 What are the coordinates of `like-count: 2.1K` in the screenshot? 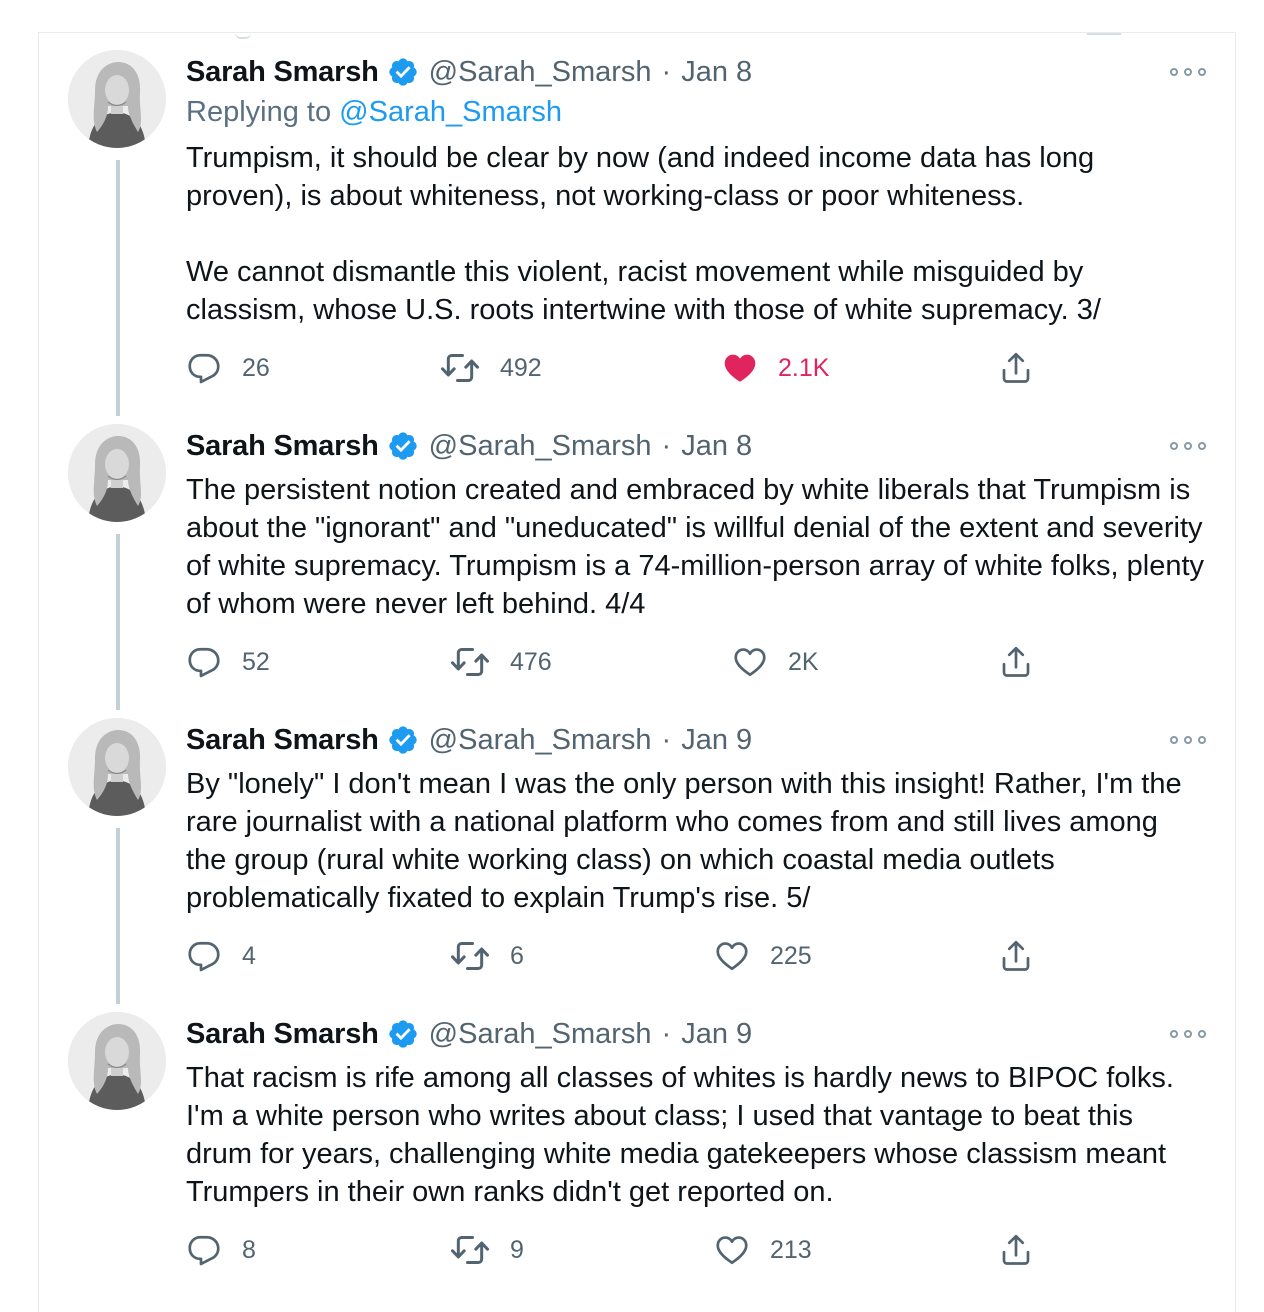 It's located at (804, 367).